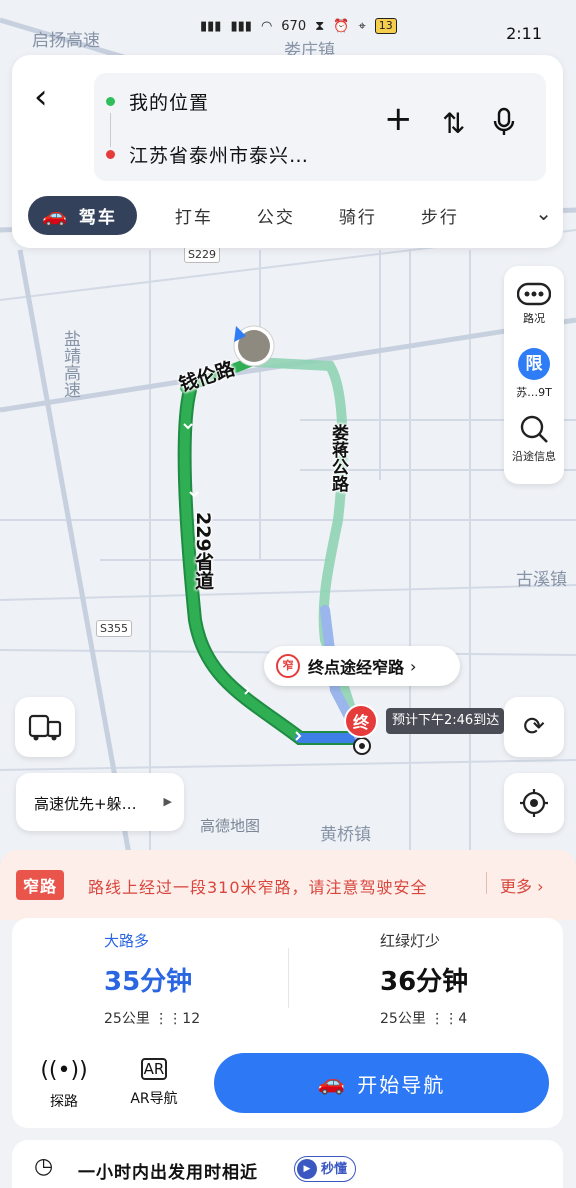  What do you see at coordinates (49, 97) in the screenshot?
I see `back-button: ‹` at bounding box center [49, 97].